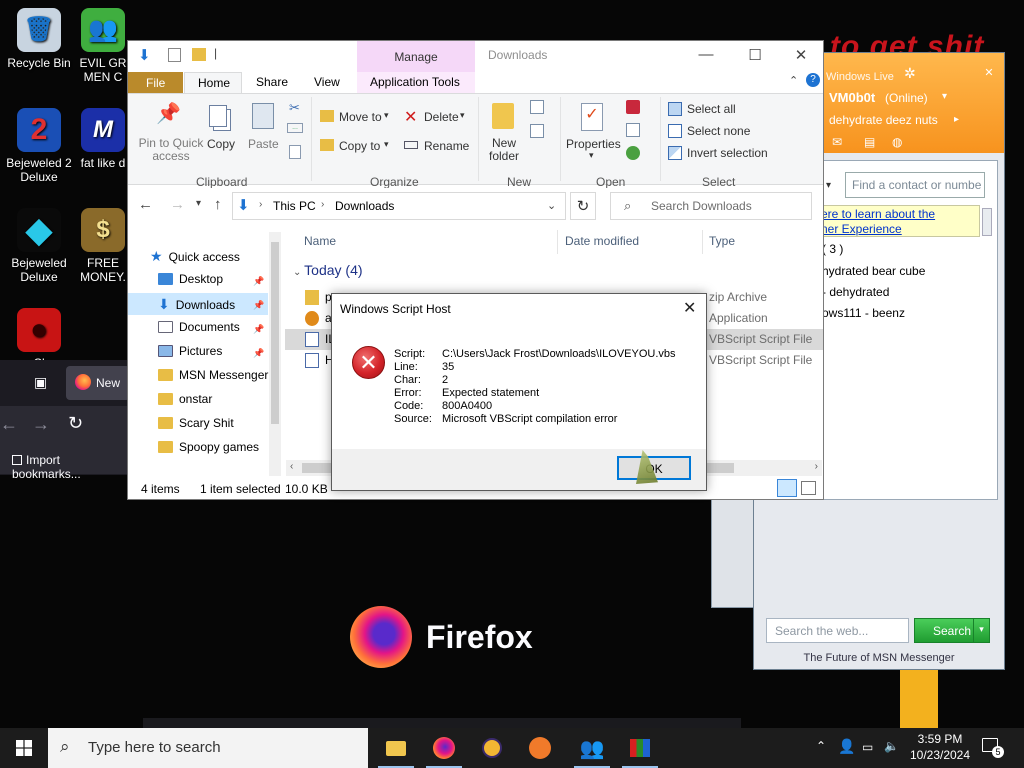  What do you see at coordinates (755, 55) in the screenshot?
I see `maximize-icon: ☐` at bounding box center [755, 55].